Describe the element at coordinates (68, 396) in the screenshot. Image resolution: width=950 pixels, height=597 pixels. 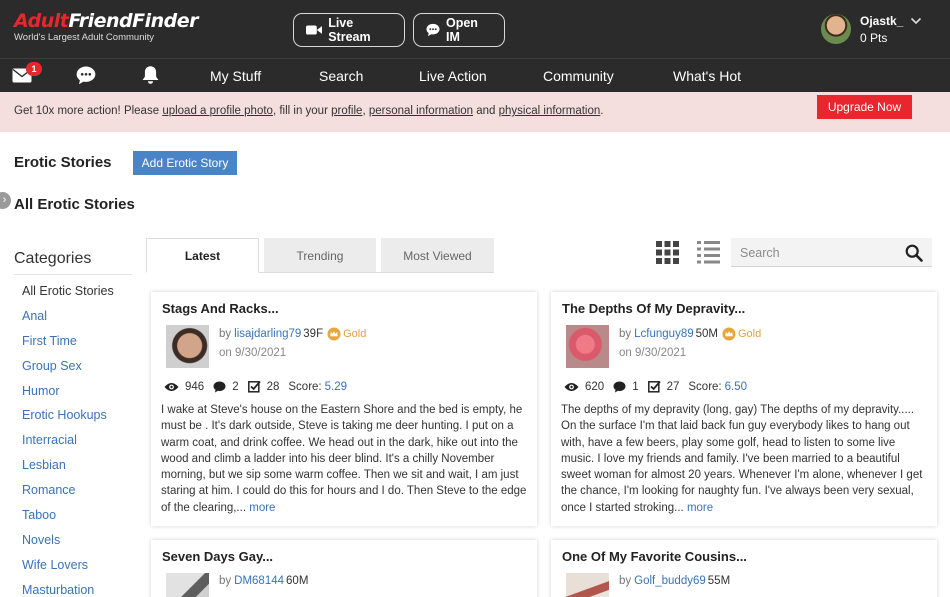
I see `category-humor: Humor` at that location.